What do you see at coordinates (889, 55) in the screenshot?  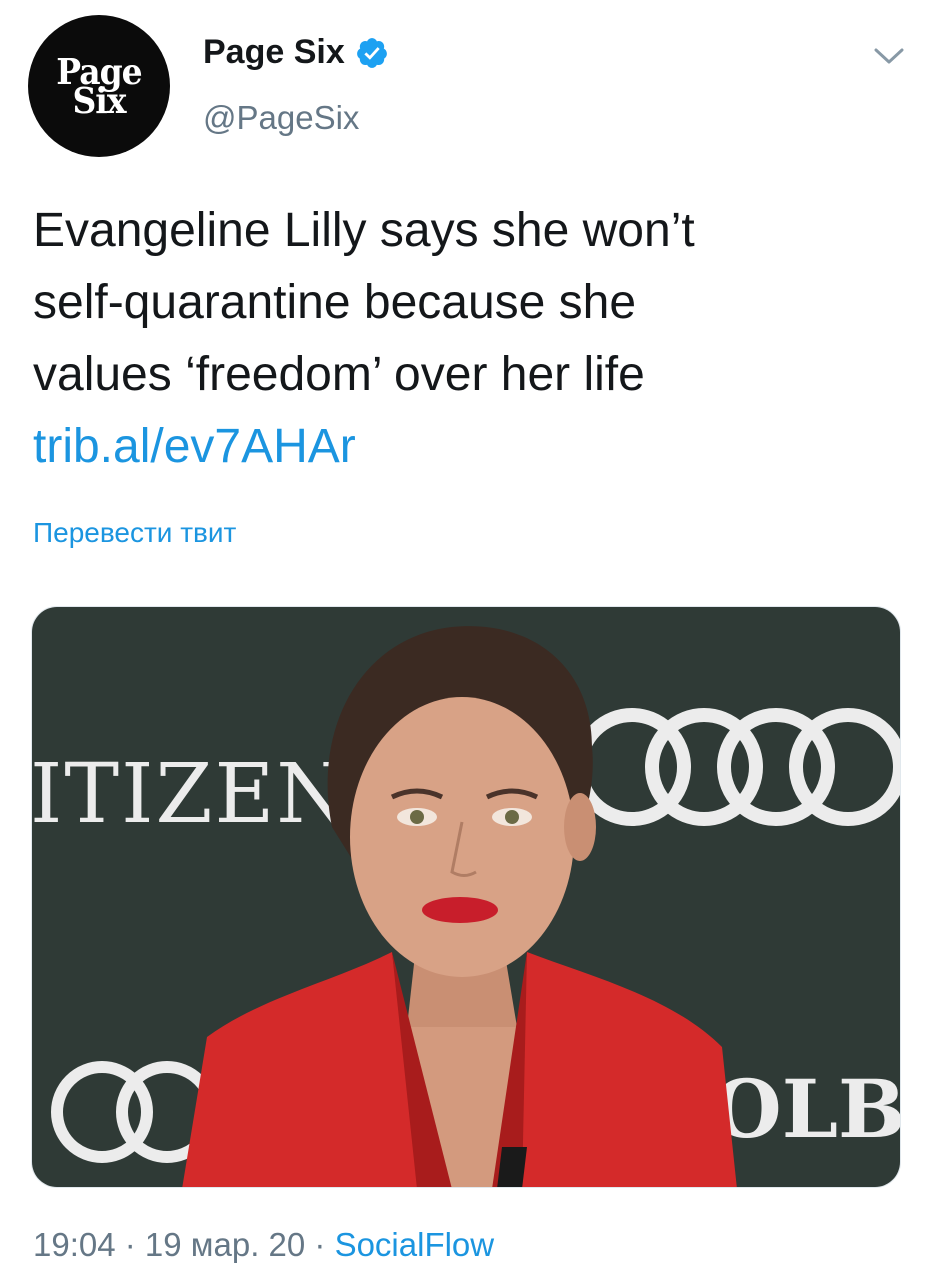 I see `chevron-down-icon` at bounding box center [889, 55].